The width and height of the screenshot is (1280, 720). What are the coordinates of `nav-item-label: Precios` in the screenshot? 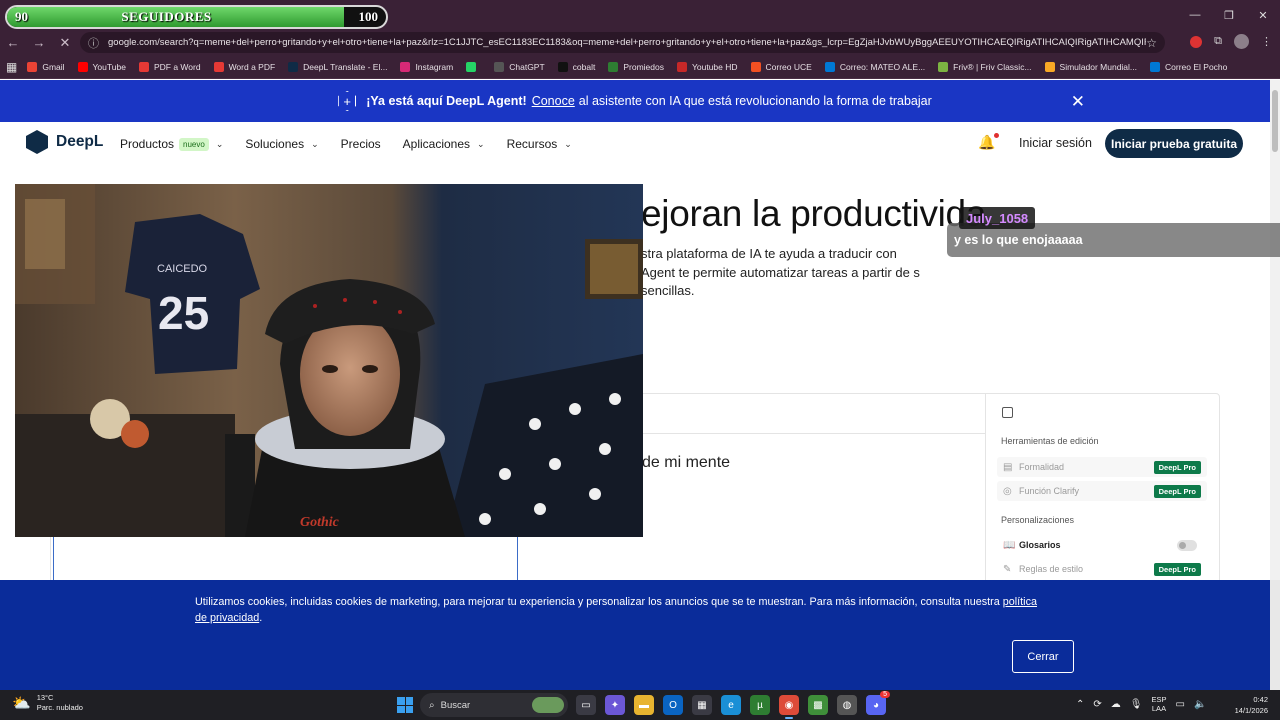 It's located at (360, 144).